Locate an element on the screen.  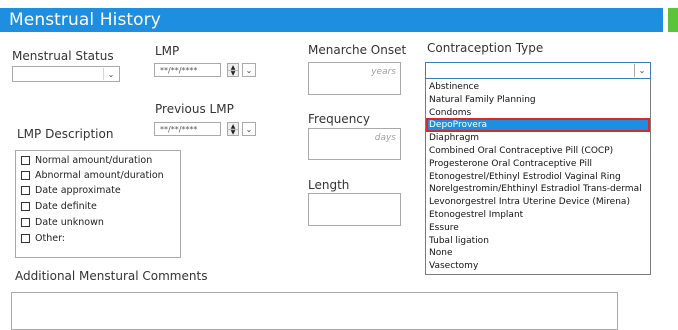
lmp-calendar-dropdown: ⌄ is located at coordinates (249, 70).